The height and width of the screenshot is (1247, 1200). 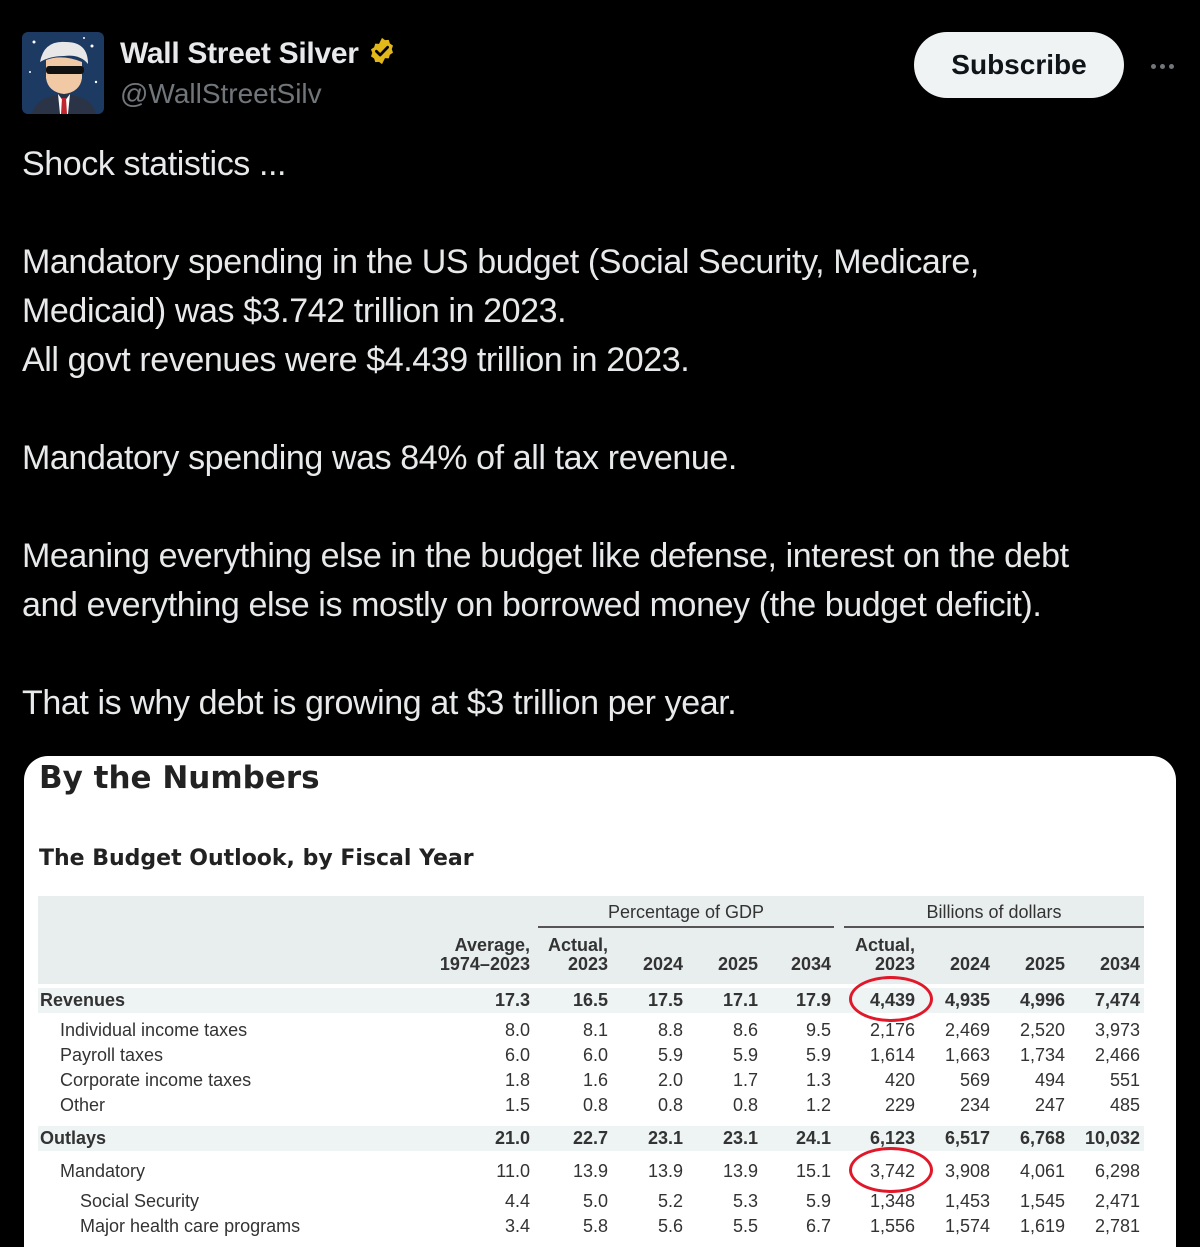 I want to click on row-label: Mandatory, so click(x=103, y=1171).